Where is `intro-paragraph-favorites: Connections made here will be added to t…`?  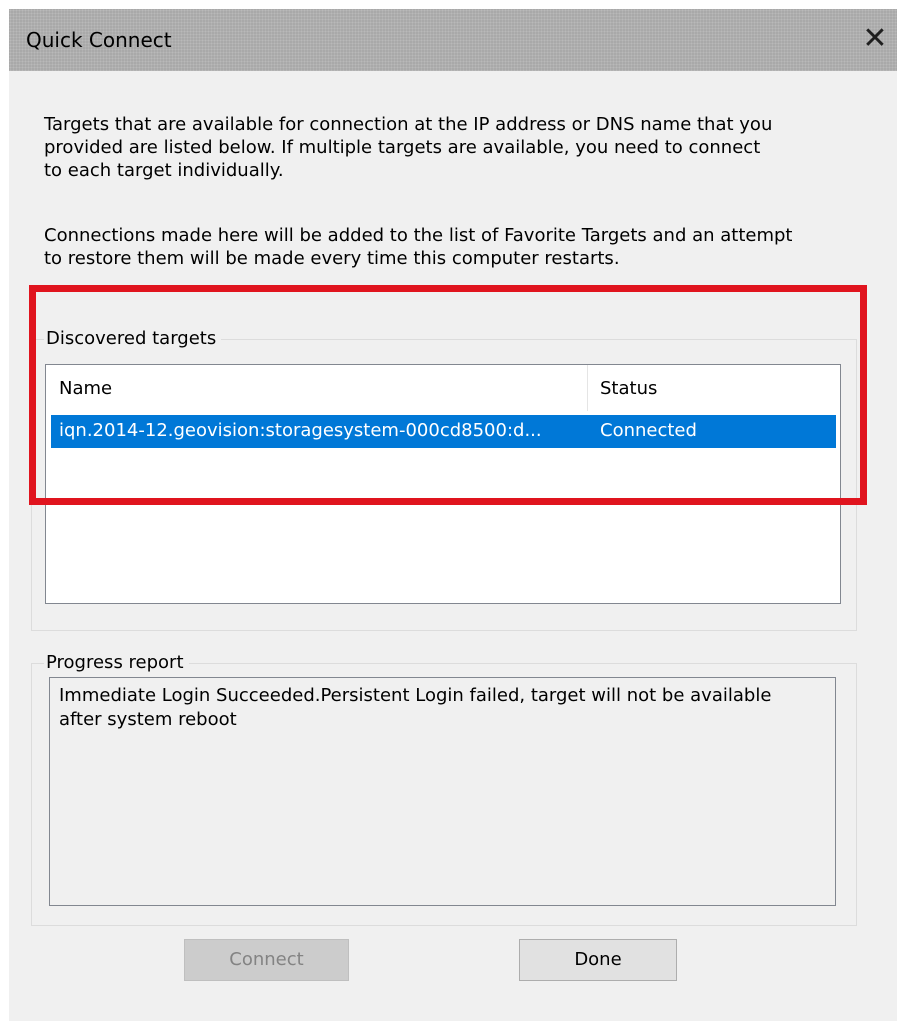
intro-paragraph-favorites: Connections made here will be added to t… is located at coordinates (418, 247).